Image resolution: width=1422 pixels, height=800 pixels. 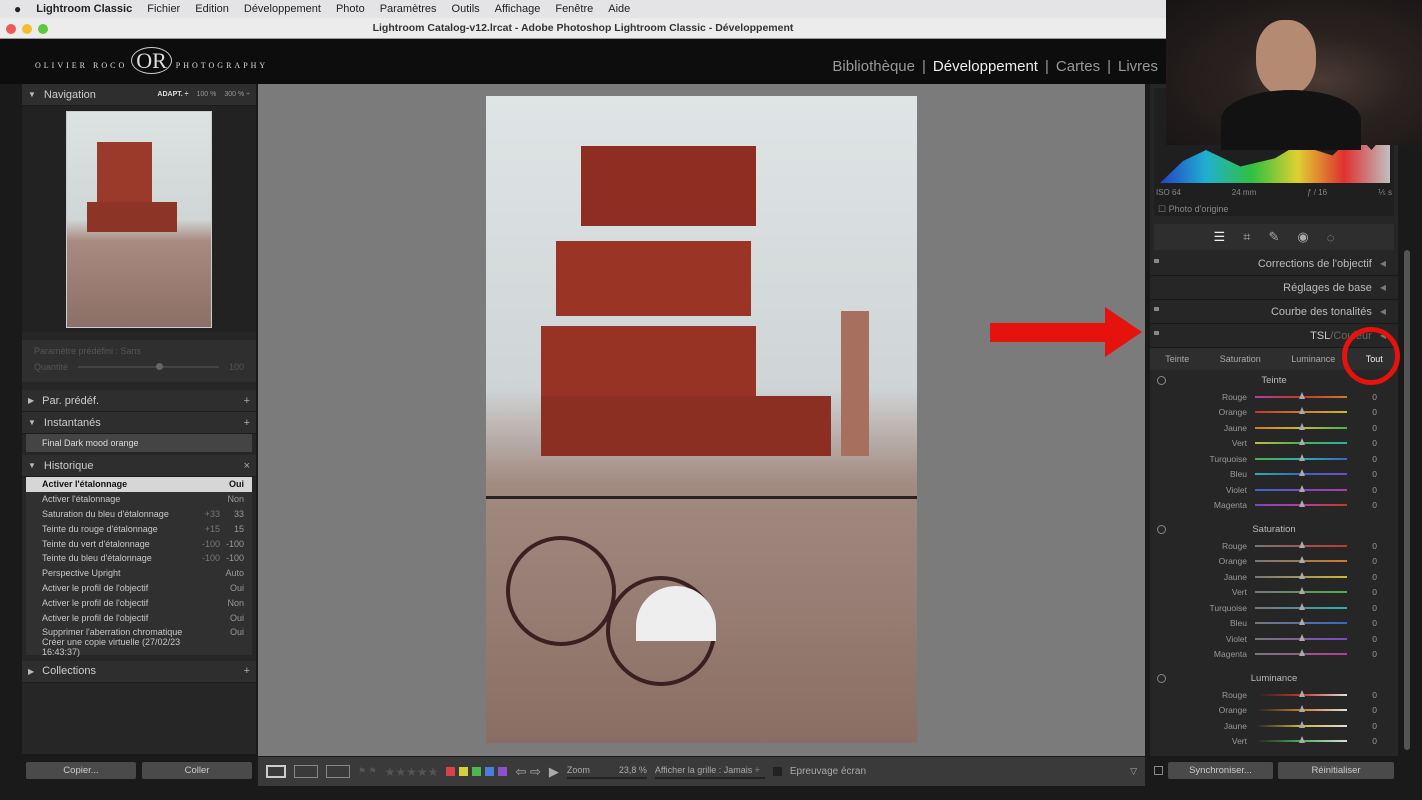 I want to click on history-item: Activer le profil de l'objectif Non, so click(x=139, y=602).